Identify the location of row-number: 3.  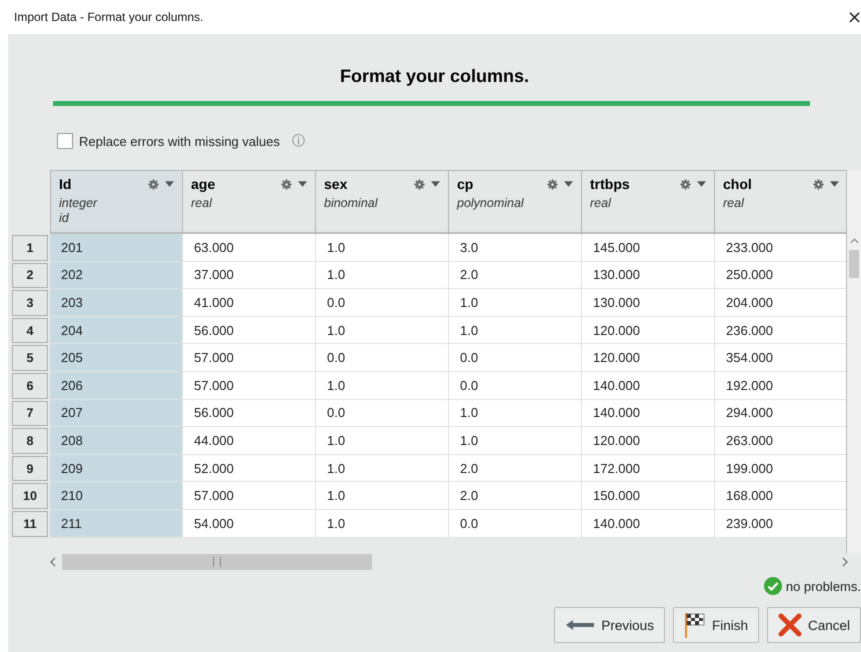
(30, 303).